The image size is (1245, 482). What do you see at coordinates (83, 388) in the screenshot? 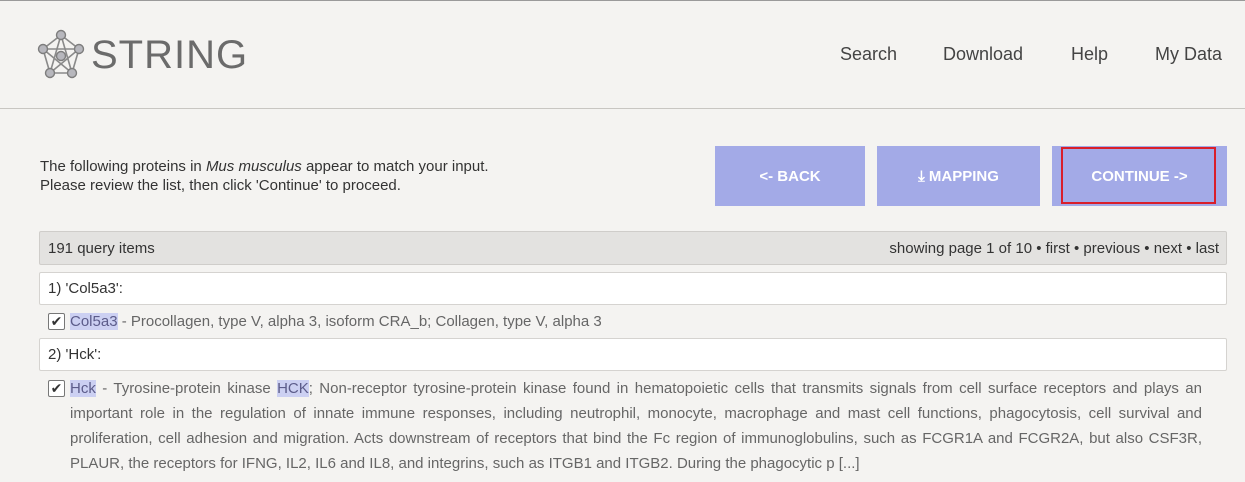
I see `protein-name-highlight: Hck` at bounding box center [83, 388].